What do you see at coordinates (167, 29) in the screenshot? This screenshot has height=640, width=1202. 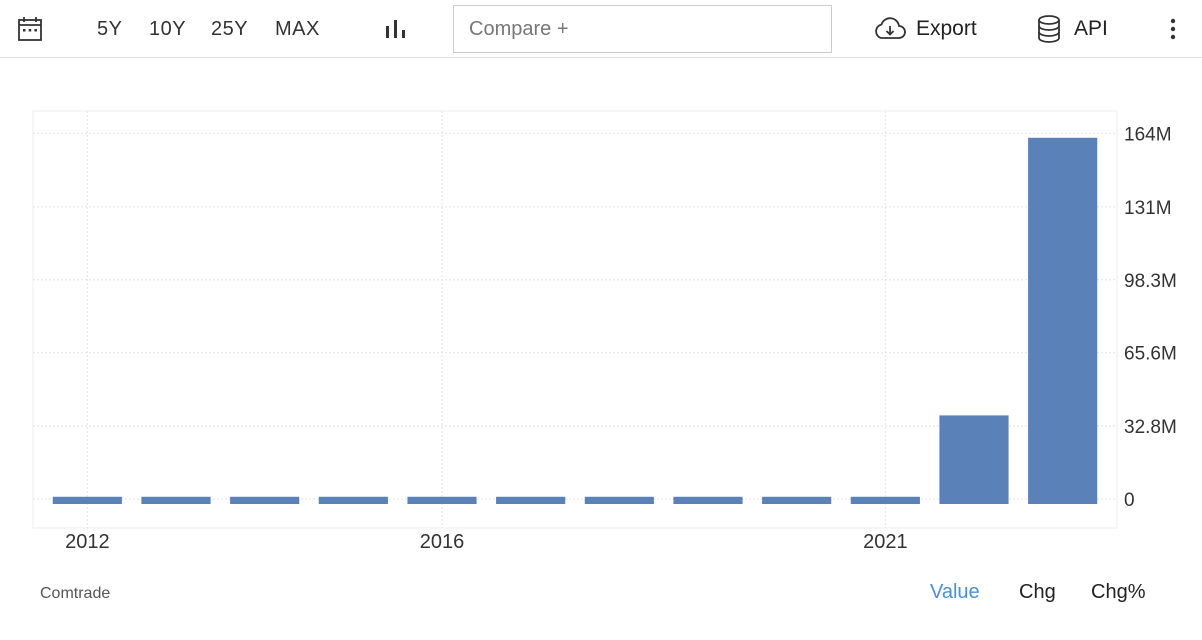 I see `range-10y-button: 10Y` at bounding box center [167, 29].